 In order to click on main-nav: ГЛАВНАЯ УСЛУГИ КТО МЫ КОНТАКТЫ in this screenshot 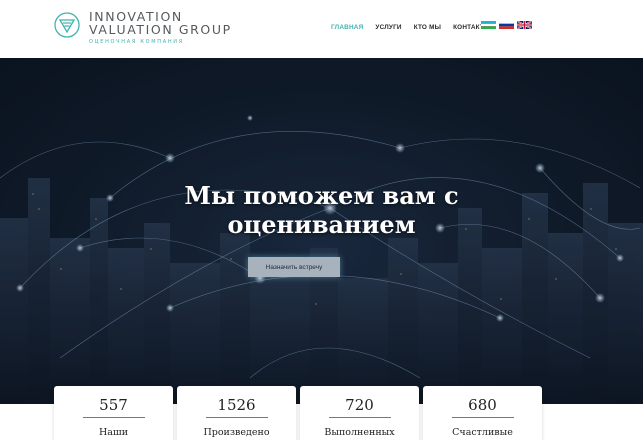, I will do `click(411, 27)`.